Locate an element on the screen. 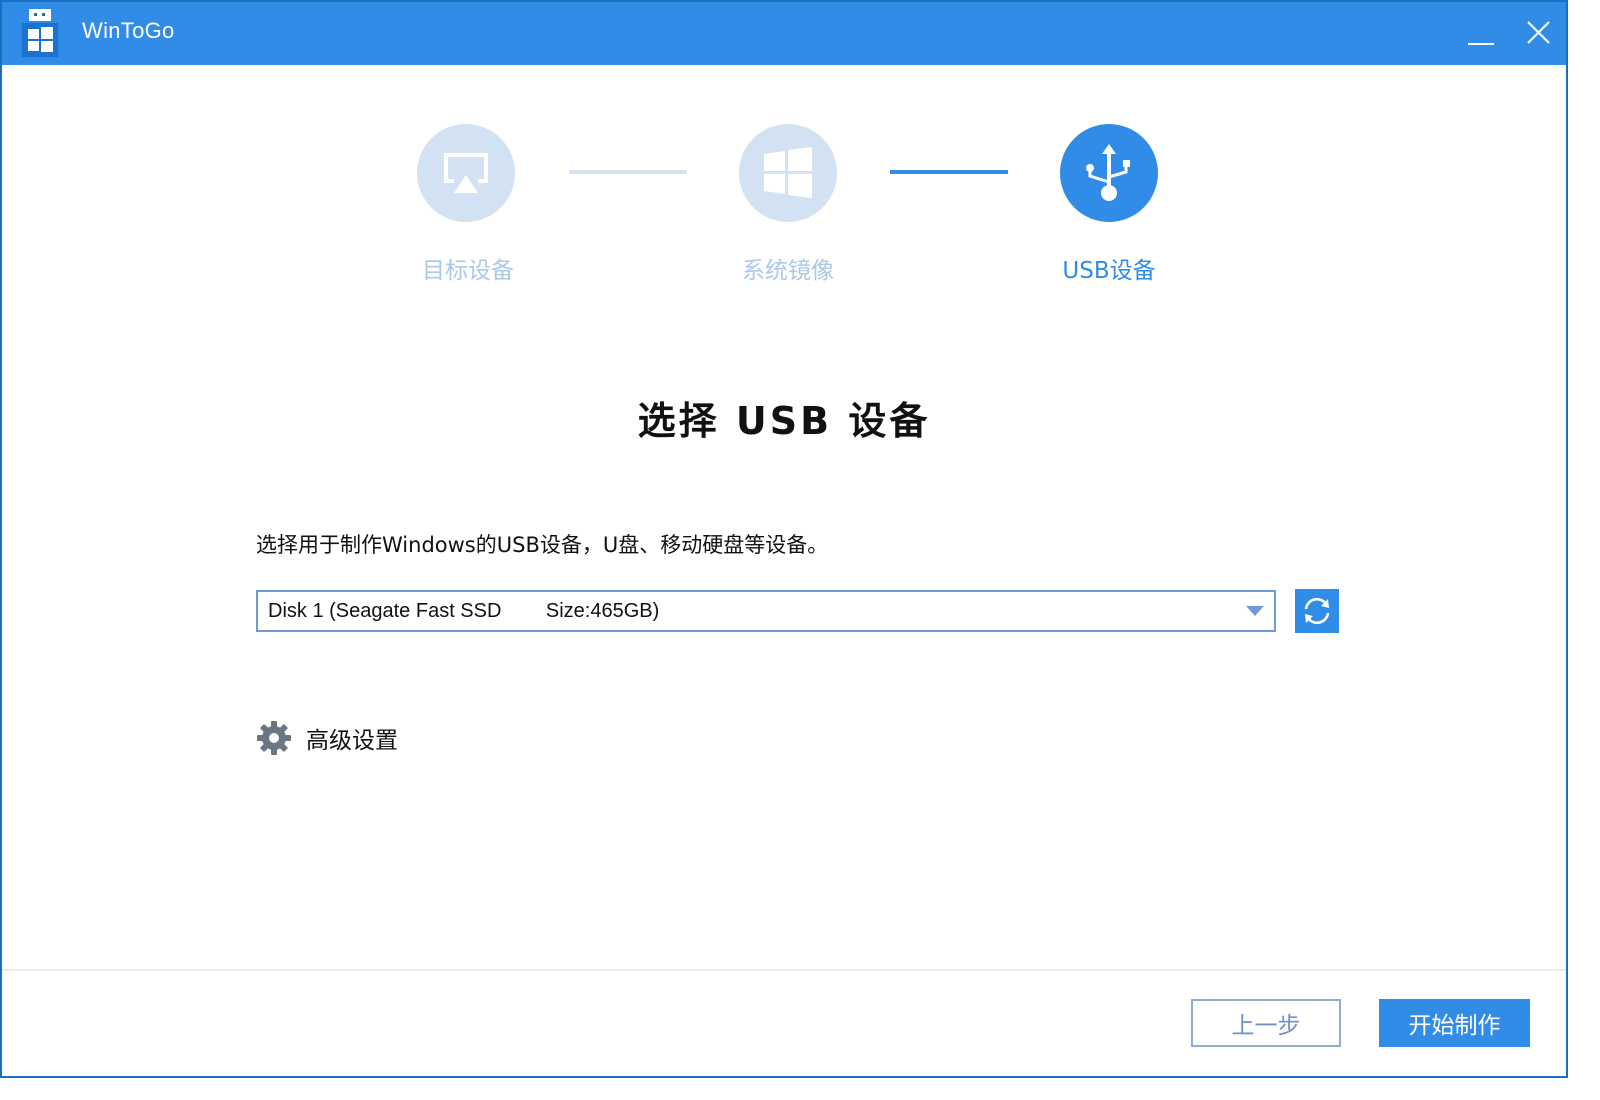  dropdown-arrow-icon is located at coordinates (1255, 611).